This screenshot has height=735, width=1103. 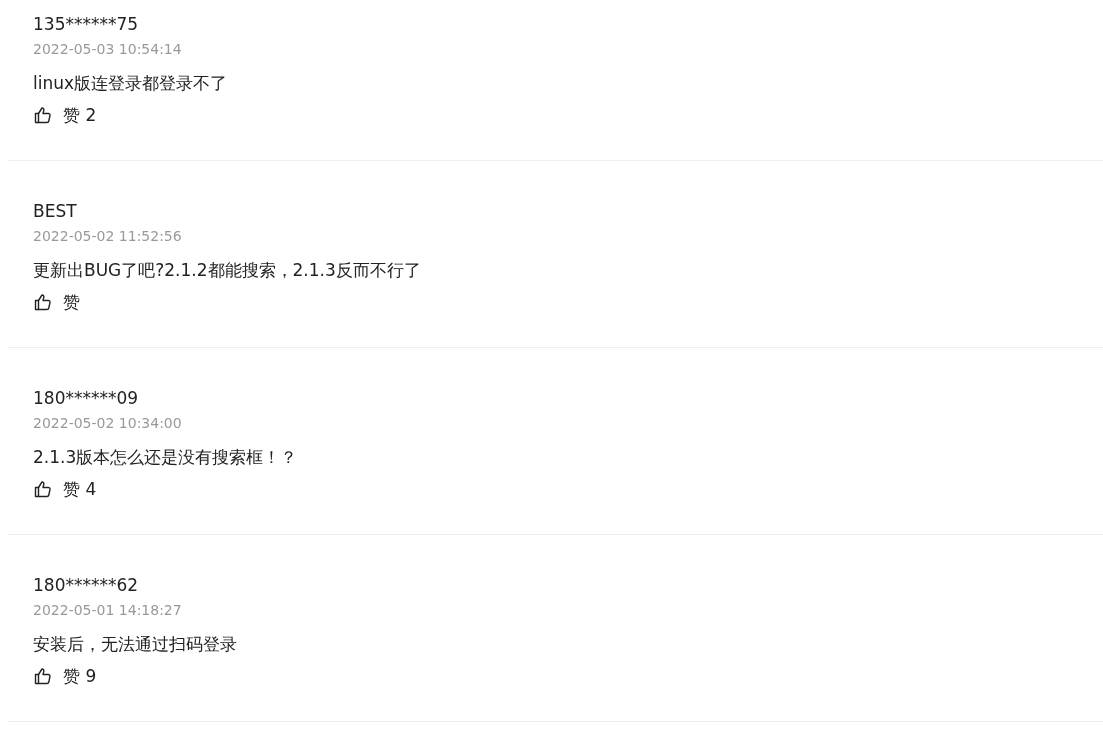 What do you see at coordinates (166, 457) in the screenshot?
I see `comment-text: 2.1.3版本怎么还是没有搜索框！？` at bounding box center [166, 457].